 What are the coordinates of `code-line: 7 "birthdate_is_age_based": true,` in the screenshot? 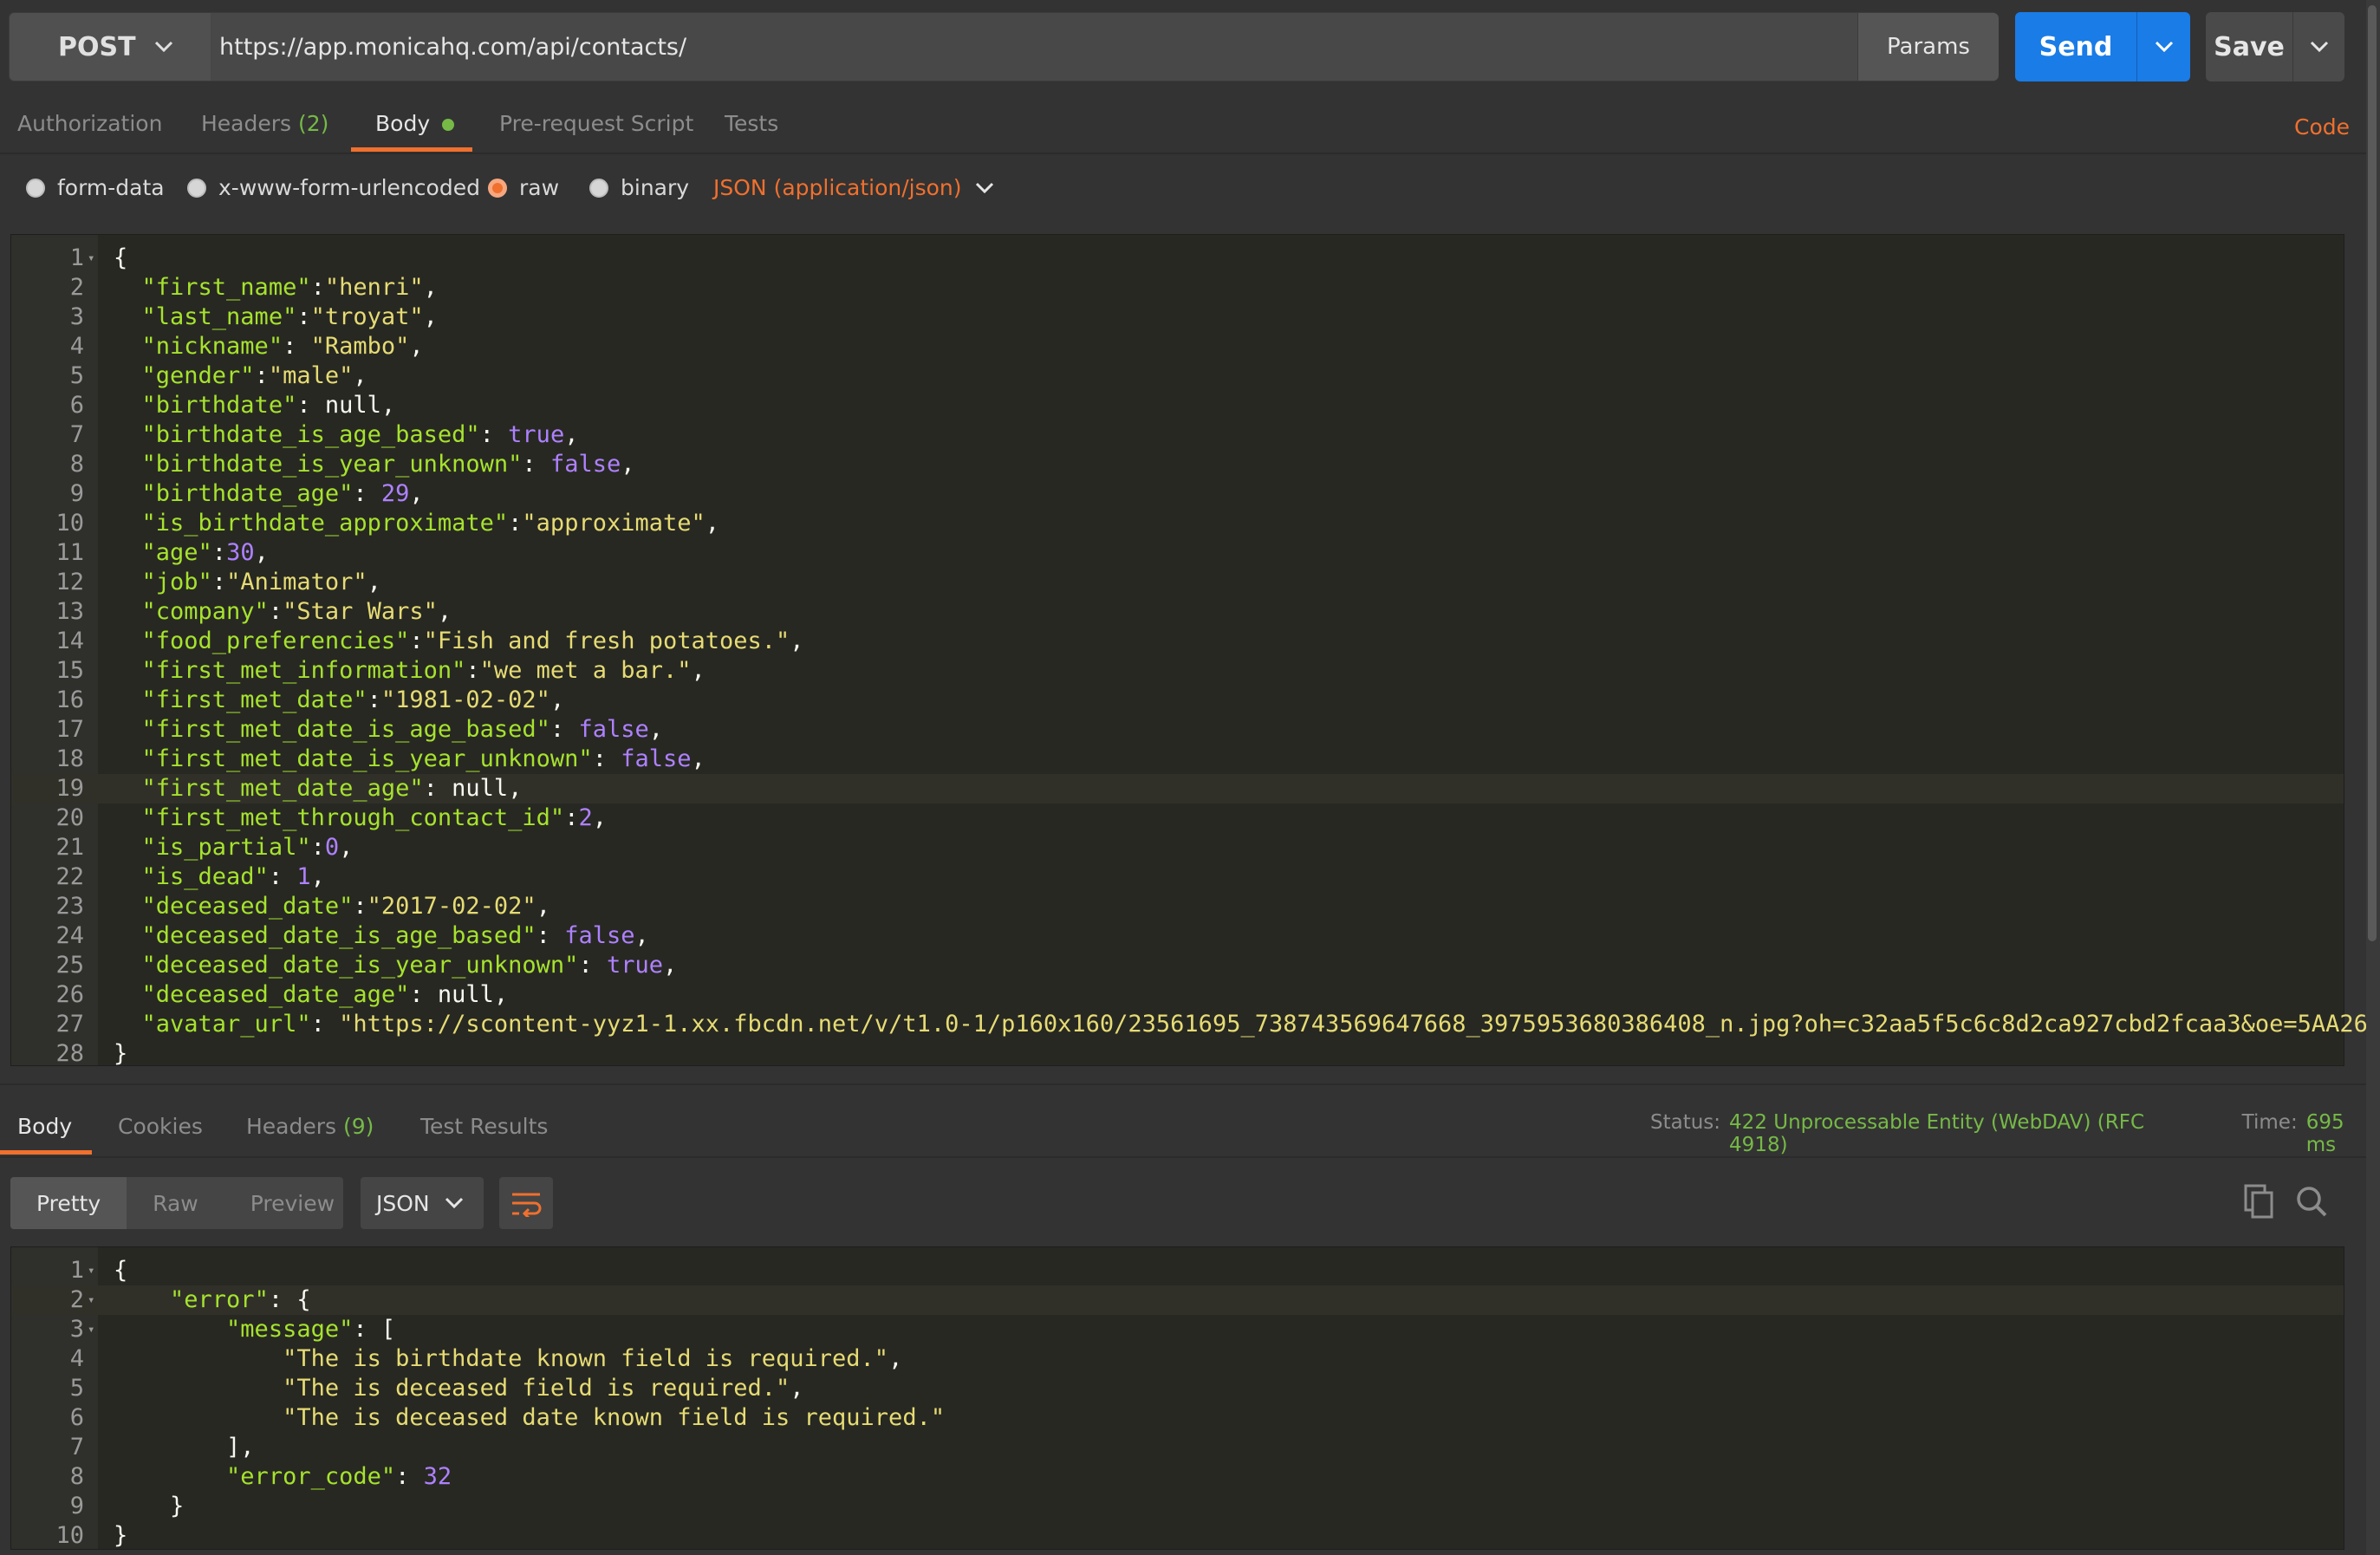 It's located at (1177, 435).